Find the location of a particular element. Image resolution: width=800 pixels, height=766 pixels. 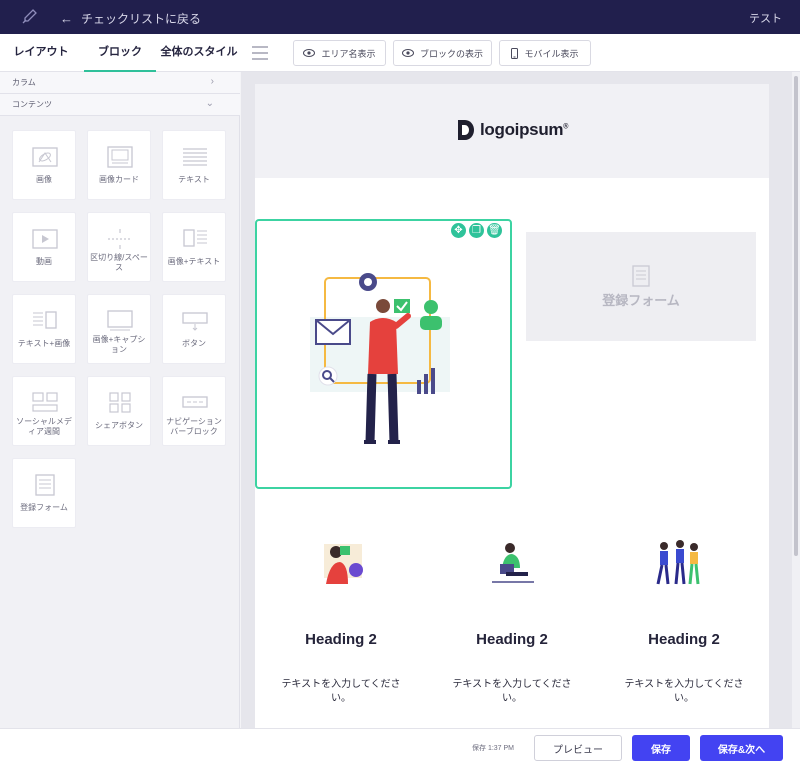

copy-icon: ❐ is located at coordinates (476, 230).